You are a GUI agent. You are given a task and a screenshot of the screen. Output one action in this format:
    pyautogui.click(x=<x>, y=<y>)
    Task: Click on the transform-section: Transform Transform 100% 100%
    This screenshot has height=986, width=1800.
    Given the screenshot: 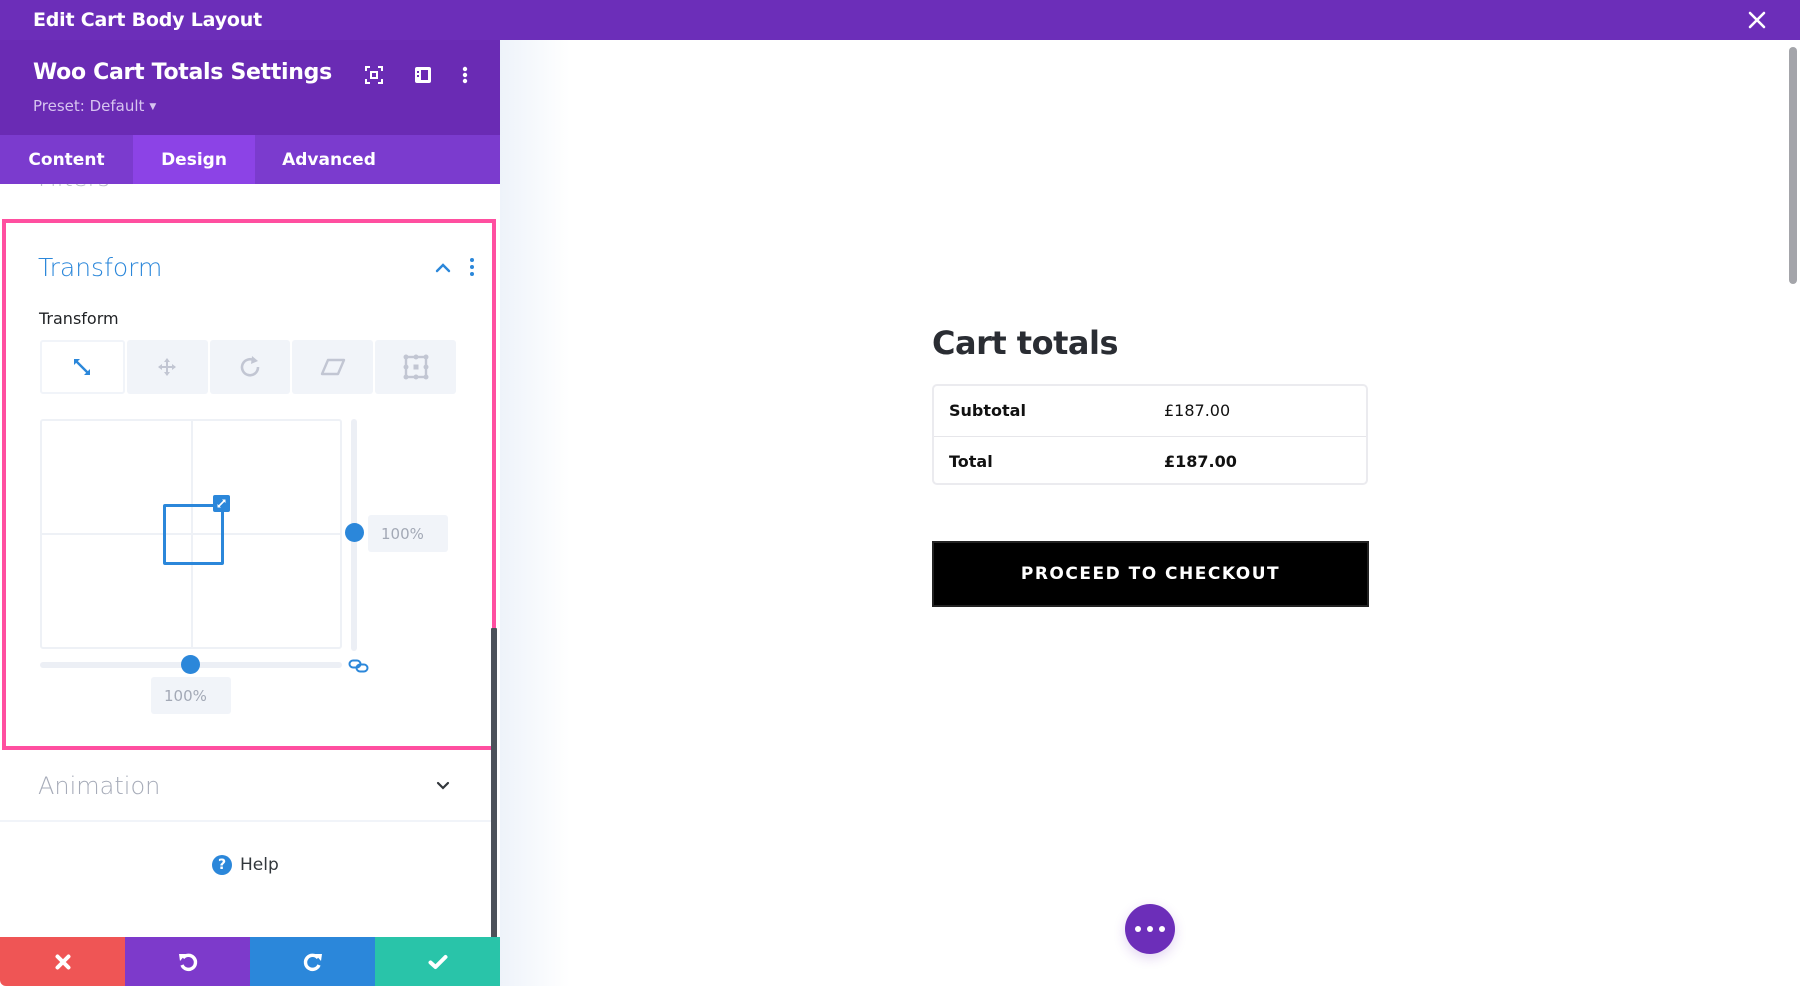 What is the action you would take?
    pyautogui.click(x=249, y=484)
    